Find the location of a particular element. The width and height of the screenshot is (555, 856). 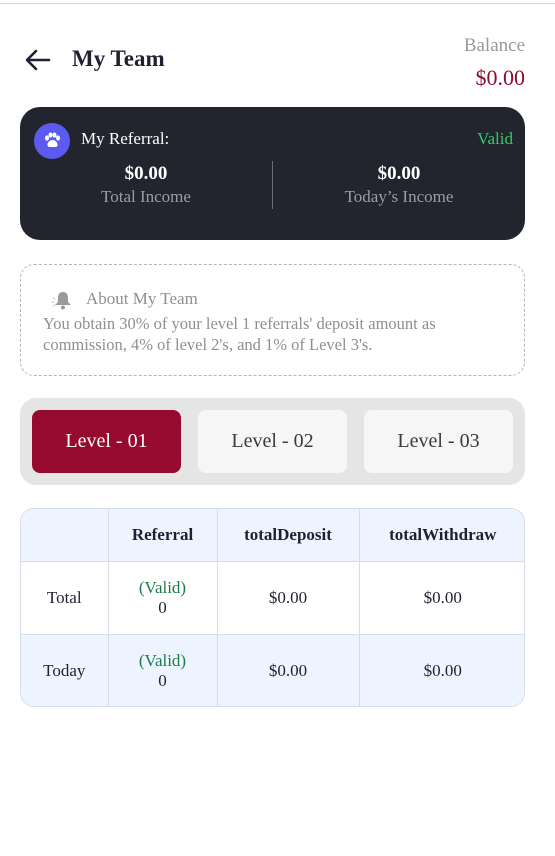

header-empty is located at coordinates (65, 535).